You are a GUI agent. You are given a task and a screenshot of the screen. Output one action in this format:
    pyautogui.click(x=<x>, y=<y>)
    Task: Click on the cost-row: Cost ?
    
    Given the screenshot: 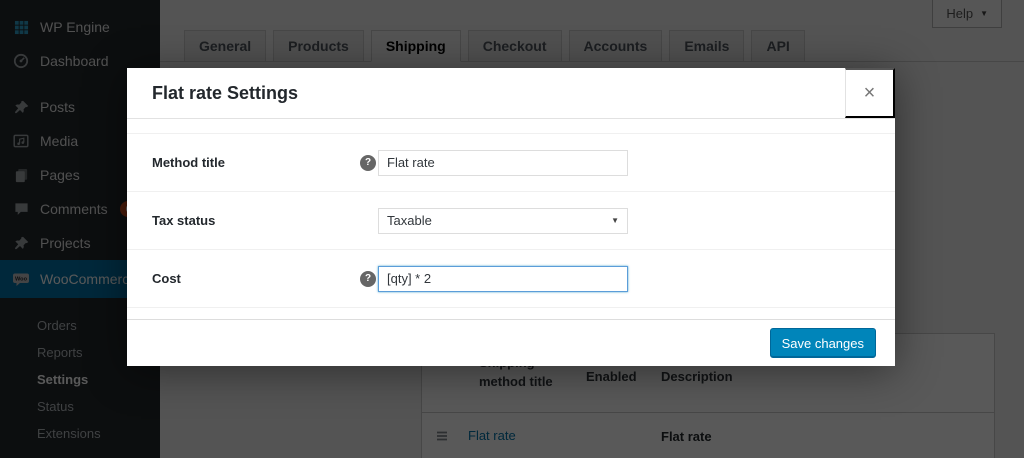 What is the action you would take?
    pyautogui.click(x=511, y=278)
    